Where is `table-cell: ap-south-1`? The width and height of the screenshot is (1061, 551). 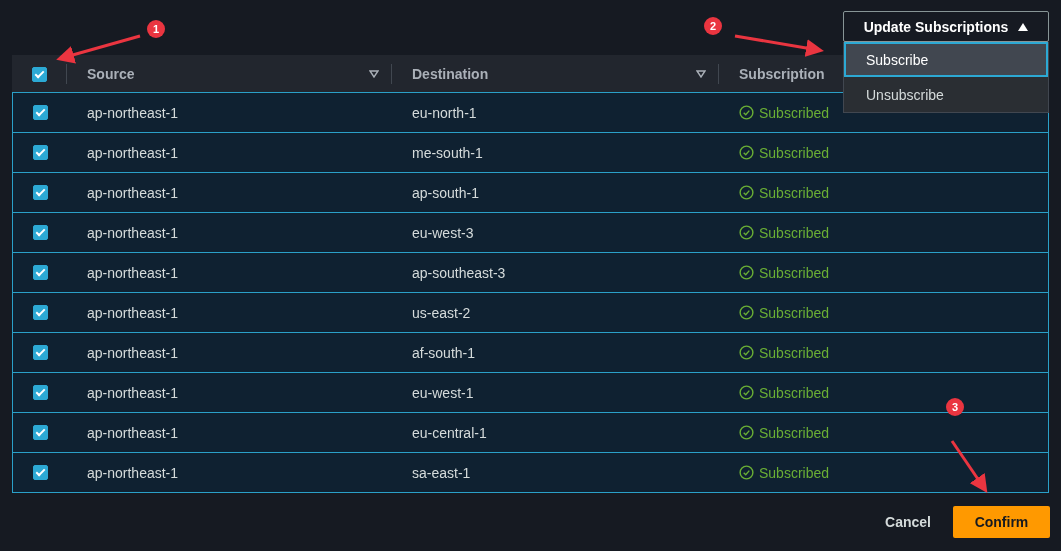
table-cell: ap-south-1 is located at coordinates (445, 192).